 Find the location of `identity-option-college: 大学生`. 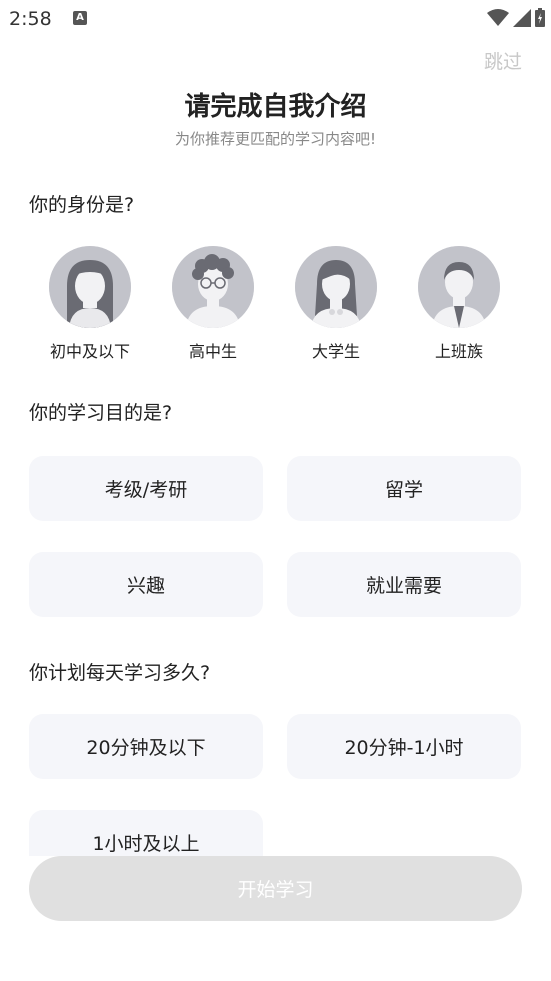

identity-option-college: 大学生 is located at coordinates (336, 304).